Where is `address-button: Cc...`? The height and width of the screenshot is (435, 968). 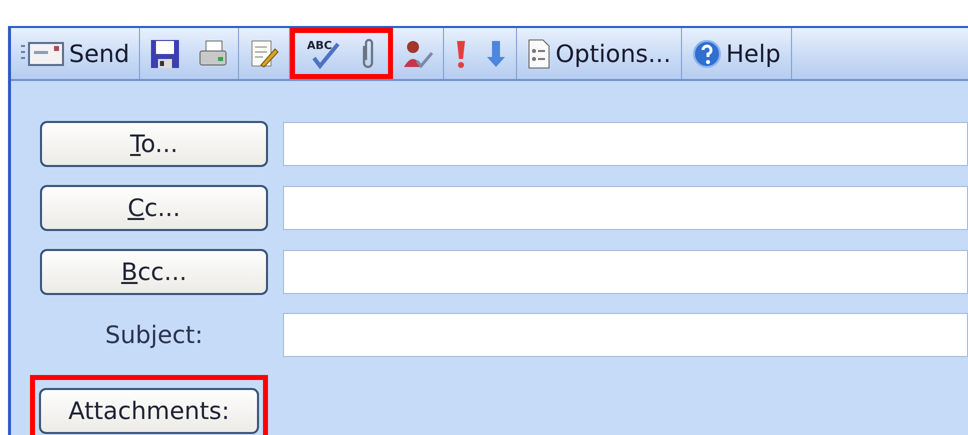
address-button: Cc... is located at coordinates (154, 208).